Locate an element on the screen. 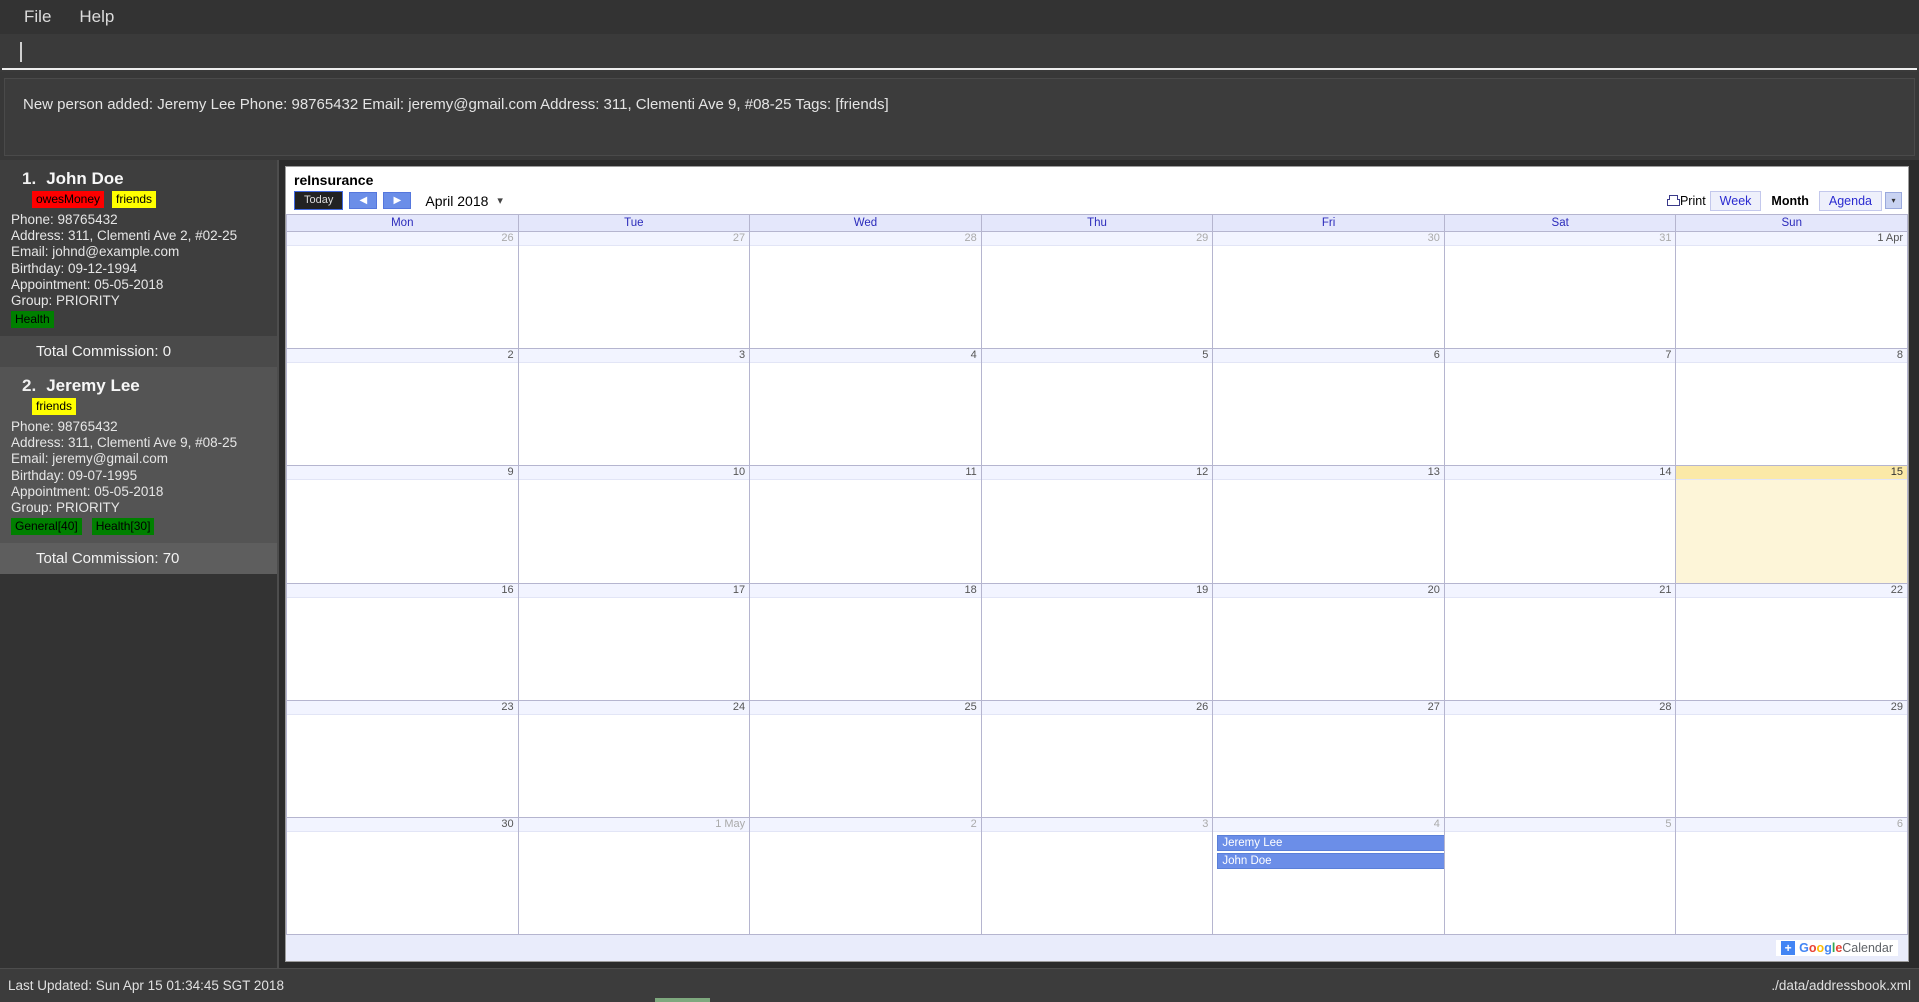 The image size is (1919, 1002). person-email: Email: jeremy@gmail.com is located at coordinates (89, 459).